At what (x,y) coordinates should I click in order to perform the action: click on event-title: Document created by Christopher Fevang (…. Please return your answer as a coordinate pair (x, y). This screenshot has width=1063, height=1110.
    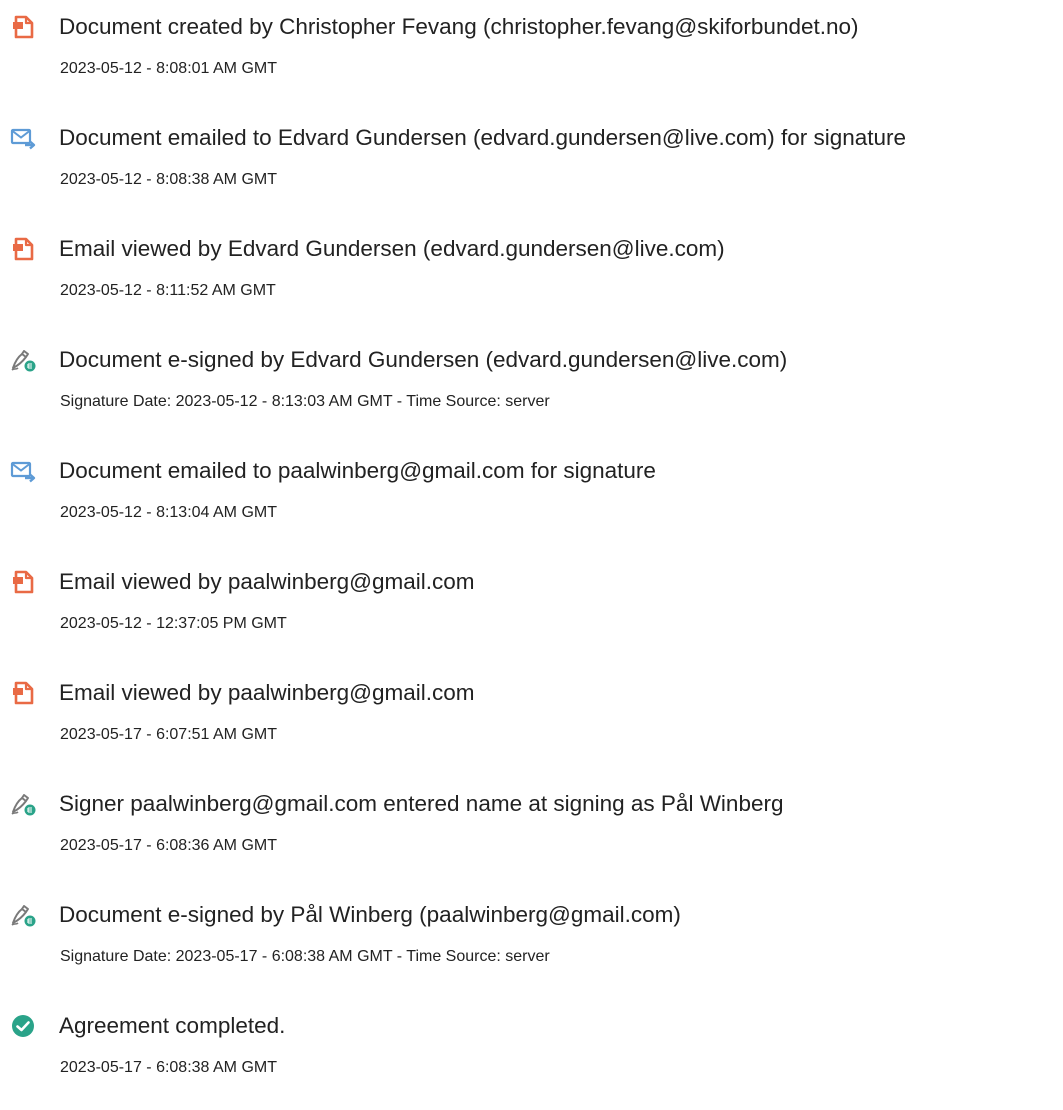
    Looking at the image, I should click on (459, 26).